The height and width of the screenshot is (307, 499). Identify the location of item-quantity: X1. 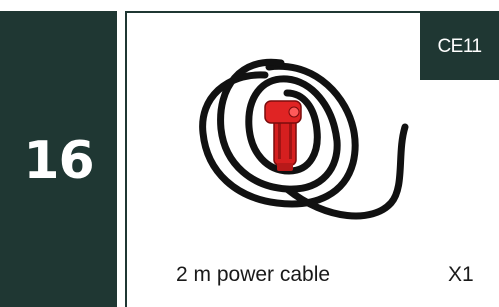
(461, 274).